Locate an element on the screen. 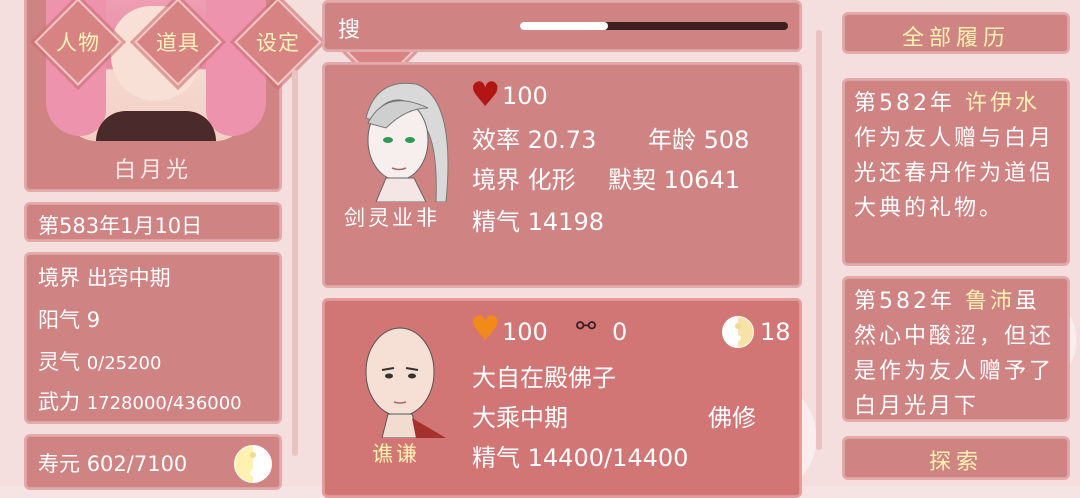  nav-items-button: 道具 is located at coordinates (178, 43).